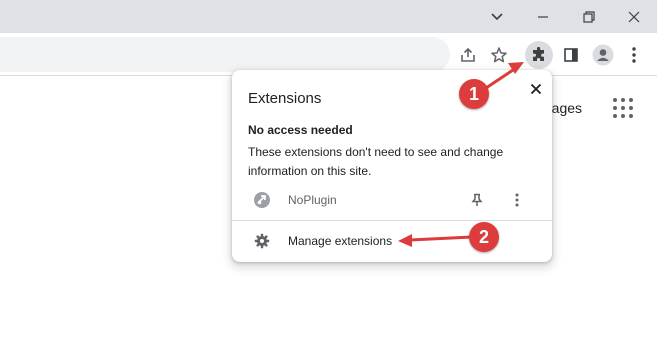  I want to click on step-1-callout: 1, so click(474, 94).